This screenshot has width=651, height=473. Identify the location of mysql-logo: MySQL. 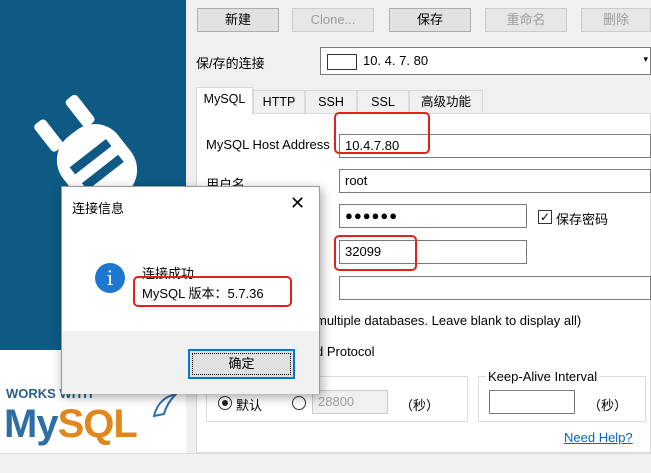
(71, 424).